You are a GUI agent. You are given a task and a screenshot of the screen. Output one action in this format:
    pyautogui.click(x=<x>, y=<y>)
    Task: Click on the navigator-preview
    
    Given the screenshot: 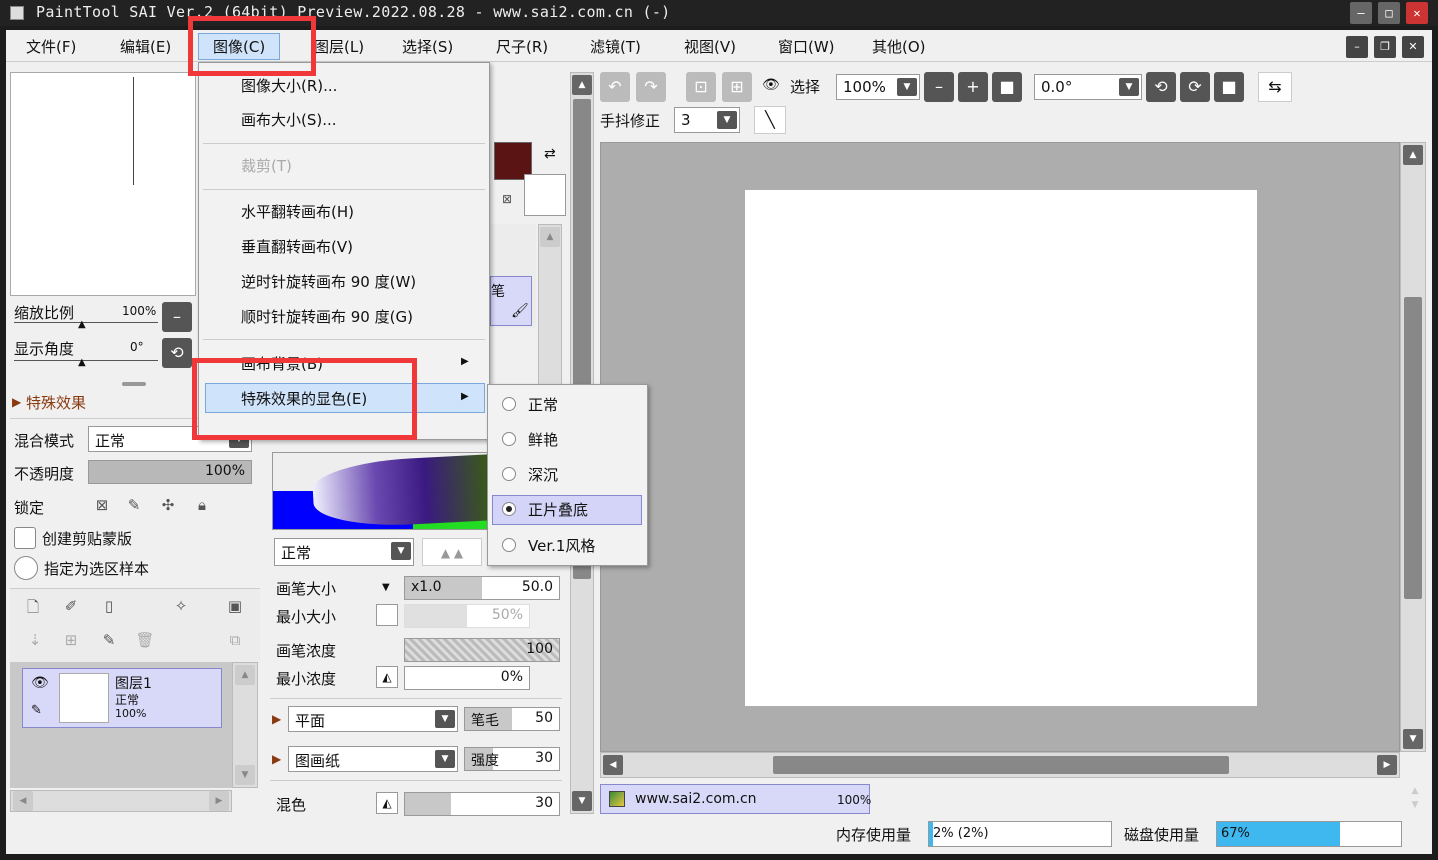 What is the action you would take?
    pyautogui.click(x=103, y=184)
    